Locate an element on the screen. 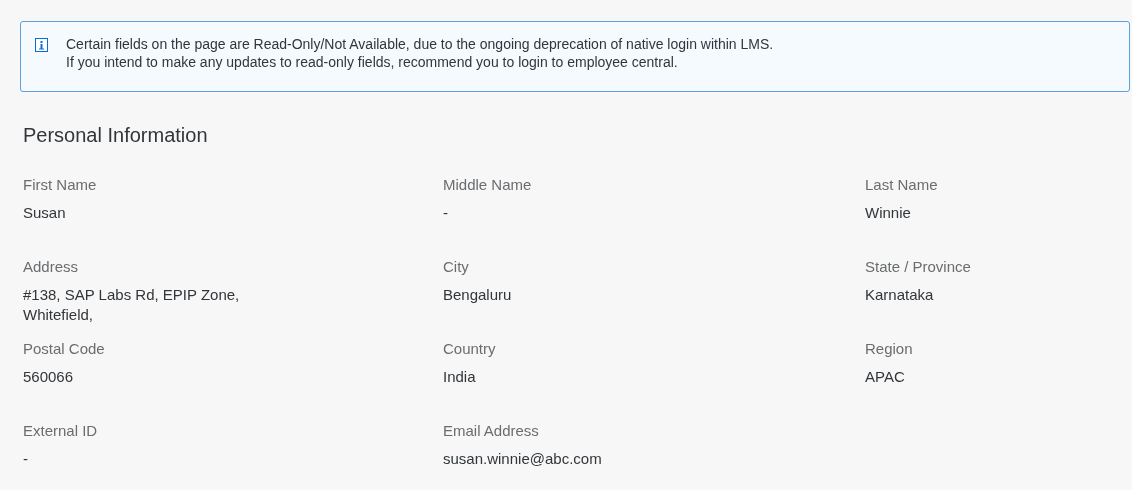  notice-text: Certain fields on the page are Read-Only/Not Available, due to the ongoing deprecation of native login within LMS. is located at coordinates (420, 44).